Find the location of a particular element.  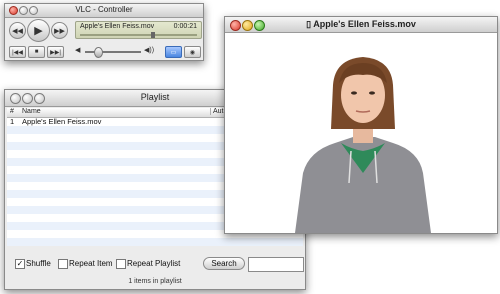

shuffle-checkbox: ✓ is located at coordinates (20, 264).